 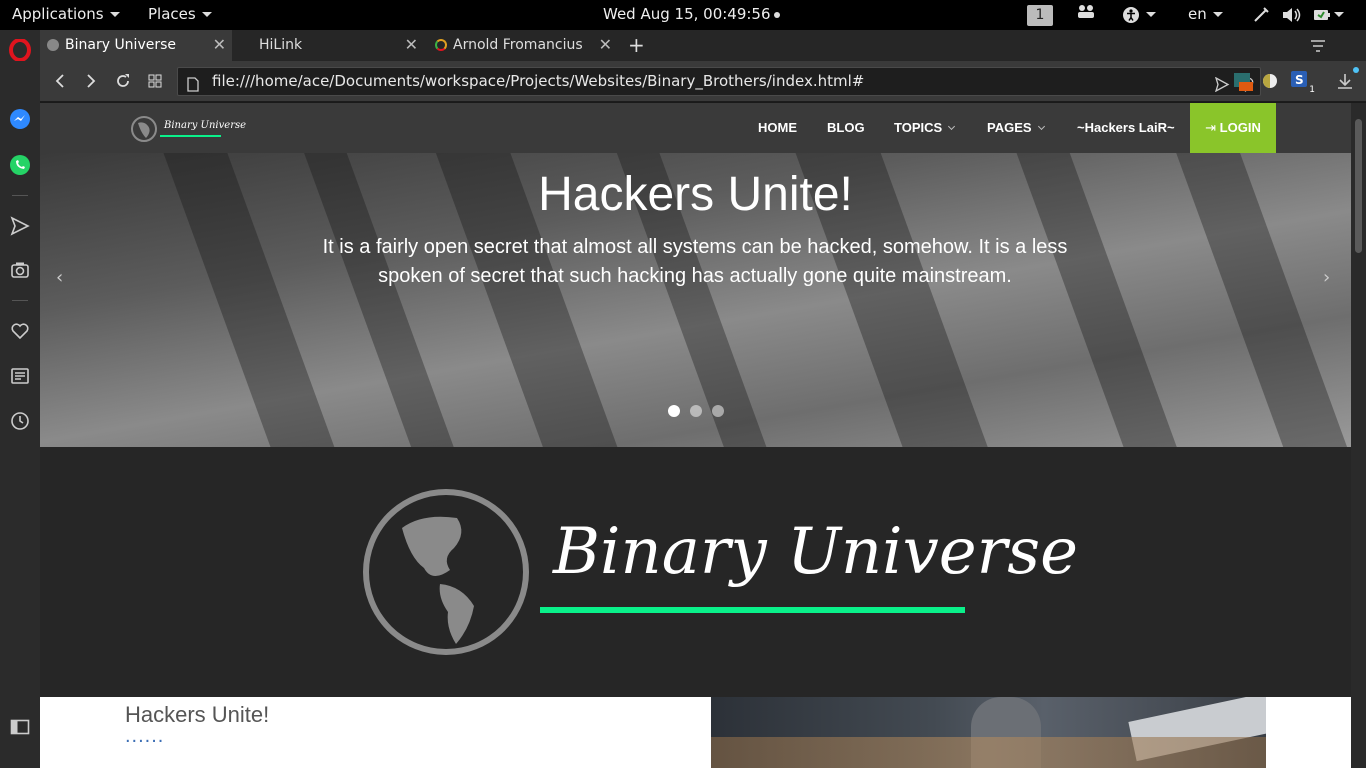 I want to click on accessibility-menu, so click(x=1139, y=15).